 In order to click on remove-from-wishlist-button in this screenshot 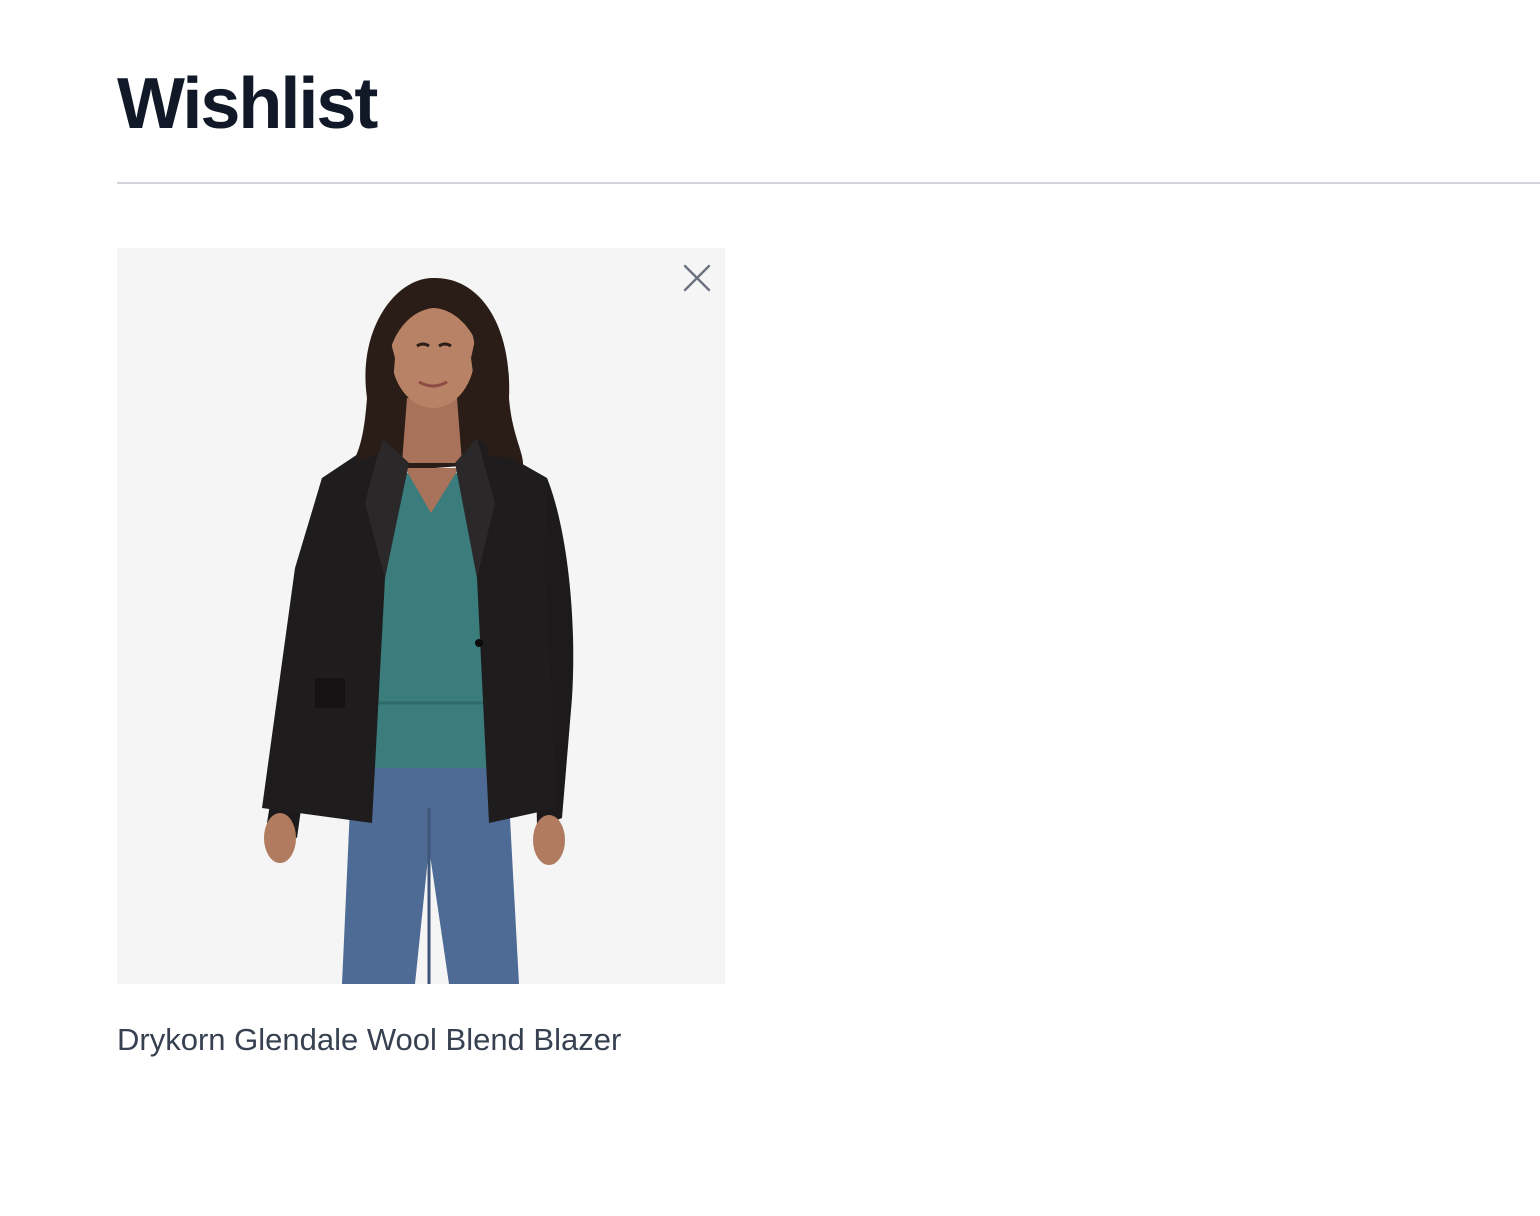, I will do `click(697, 278)`.